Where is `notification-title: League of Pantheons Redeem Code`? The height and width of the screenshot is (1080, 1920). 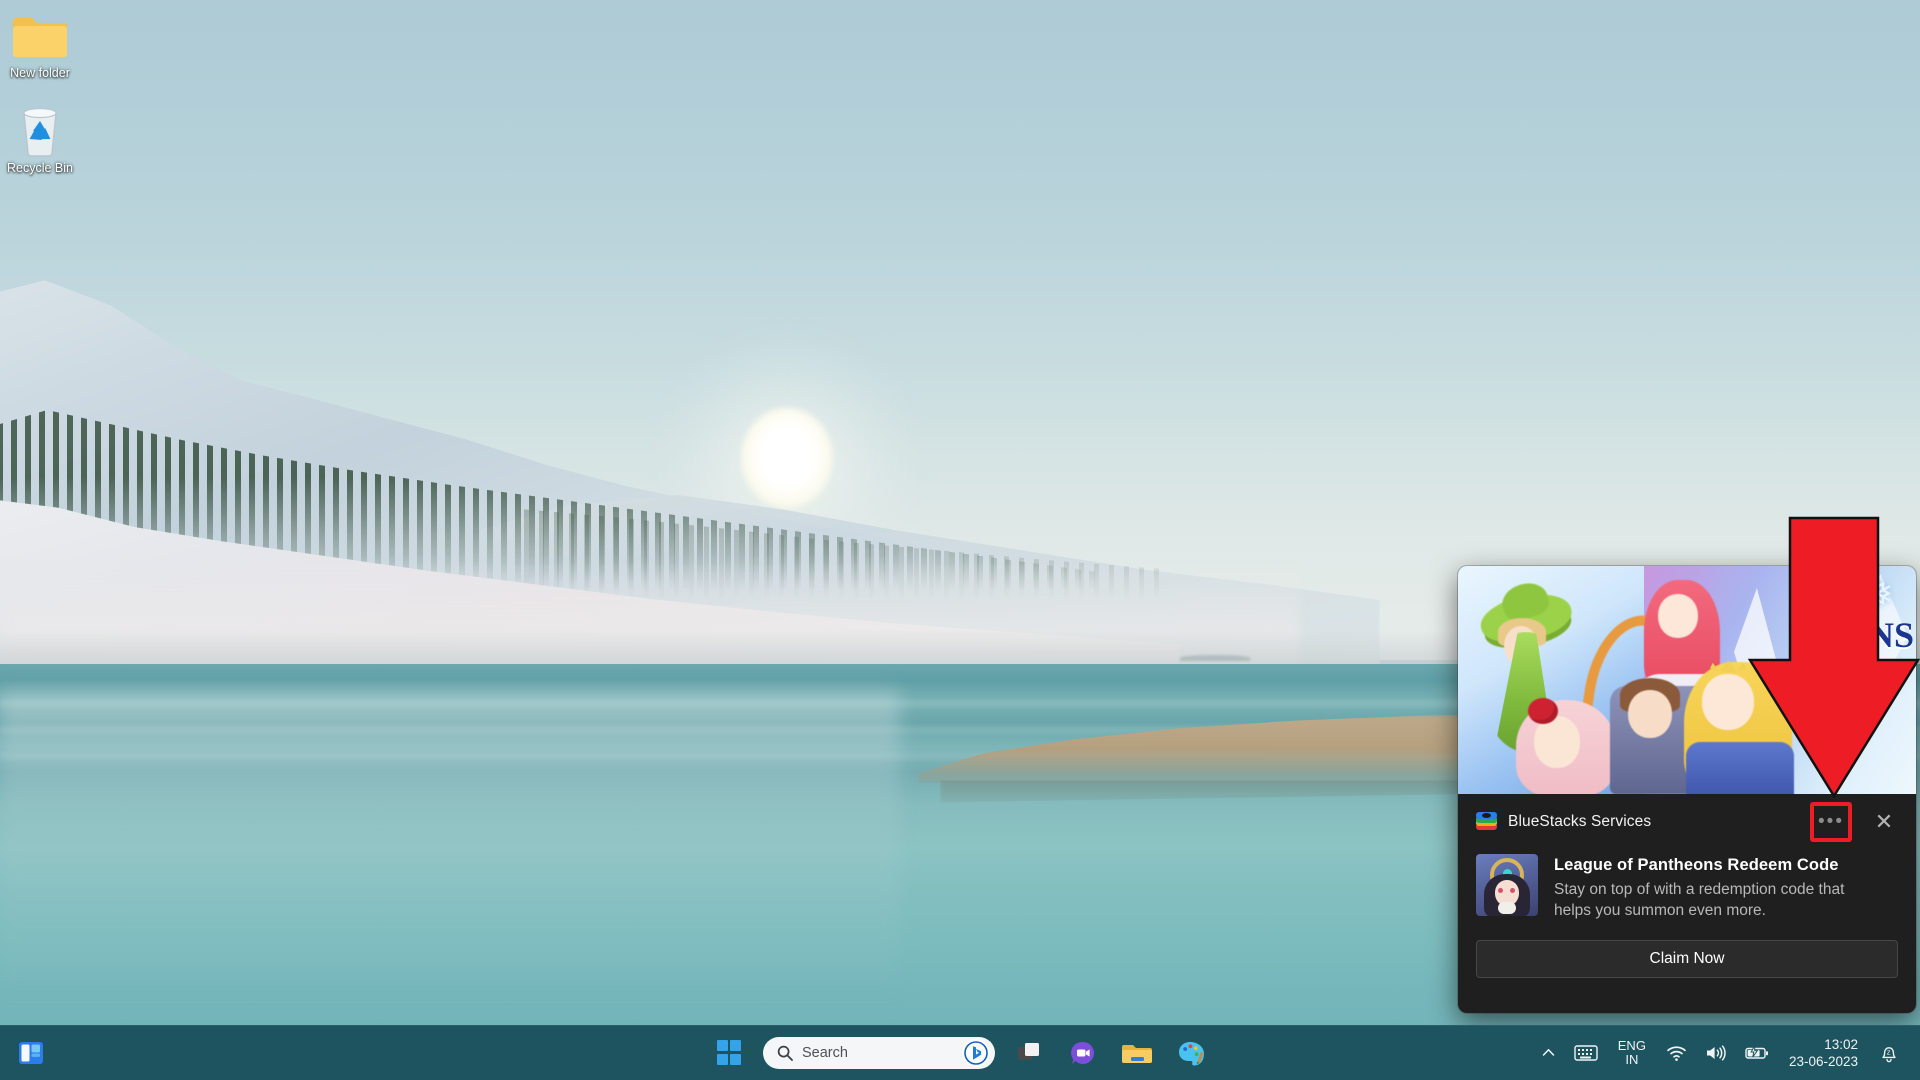 notification-title: League of Pantheons Redeem Code is located at coordinates (1696, 865).